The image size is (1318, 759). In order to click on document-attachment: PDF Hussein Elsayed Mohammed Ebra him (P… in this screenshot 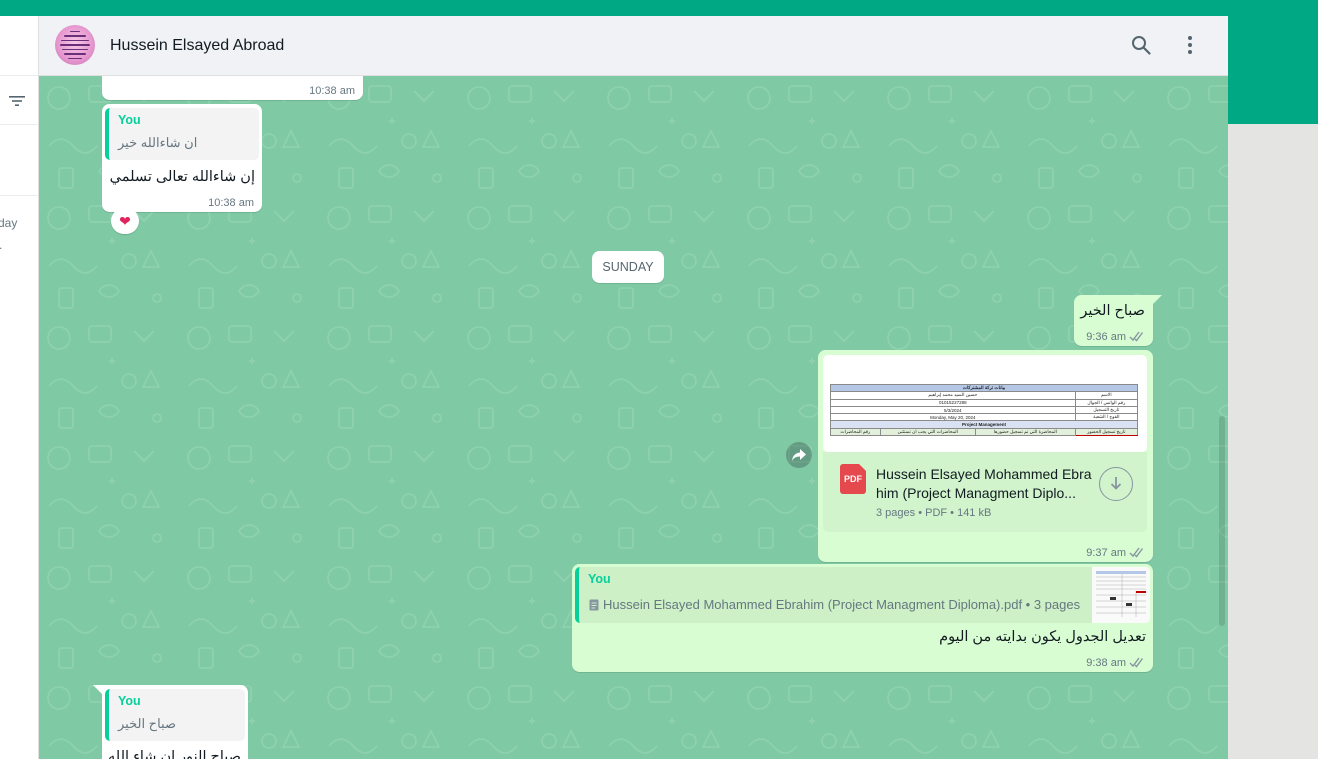, I will do `click(985, 492)`.